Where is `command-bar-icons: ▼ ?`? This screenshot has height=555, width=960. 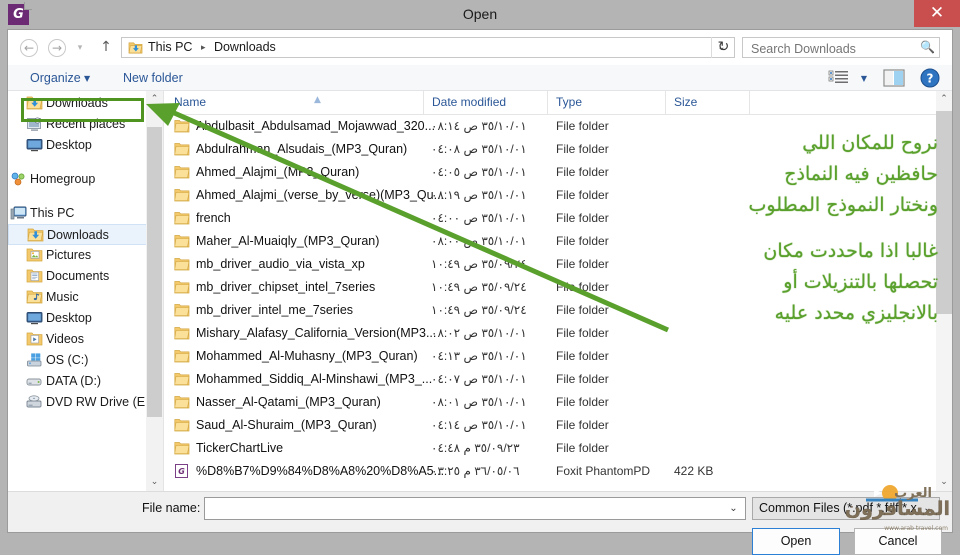 command-bar-icons: ▼ ? is located at coordinates (882, 78).